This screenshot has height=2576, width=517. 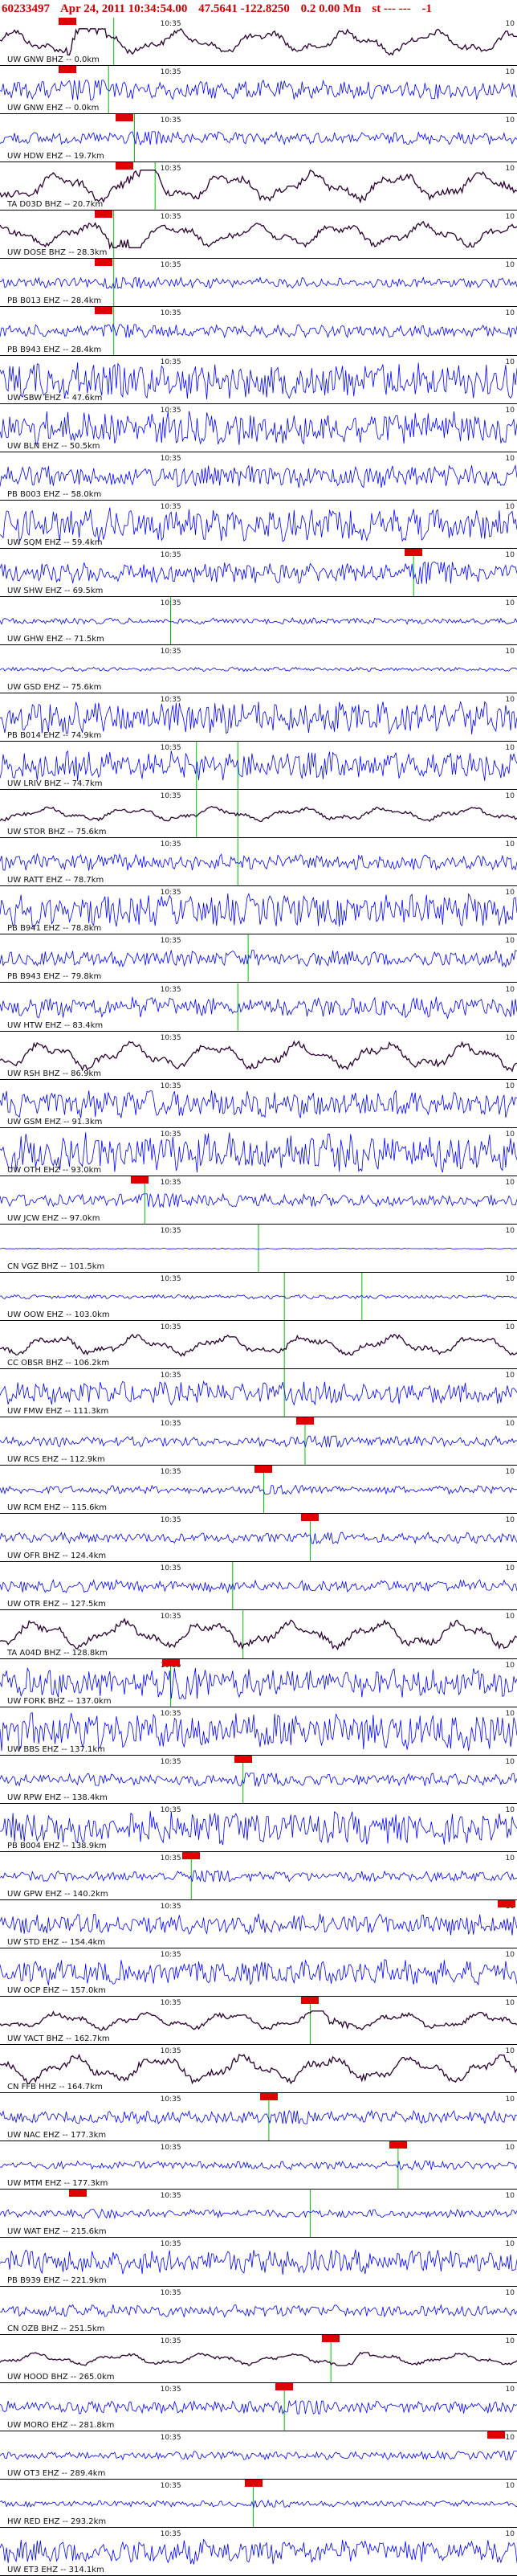 What do you see at coordinates (258, 958) in the screenshot?
I see `station-panel: 10:35 10 PB B943 EHZ -- 79.8km` at bounding box center [258, 958].